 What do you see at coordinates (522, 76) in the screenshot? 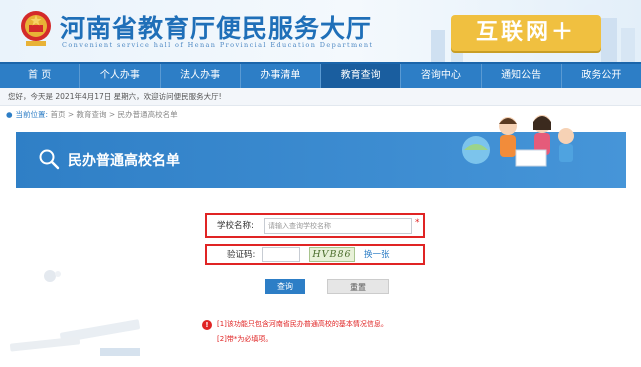
I see `nav-item-notices: 通知公告` at bounding box center [522, 76].